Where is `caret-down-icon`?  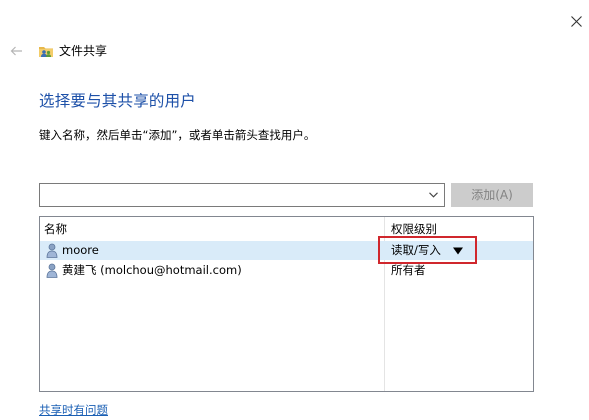
caret-down-icon is located at coordinates (457, 250).